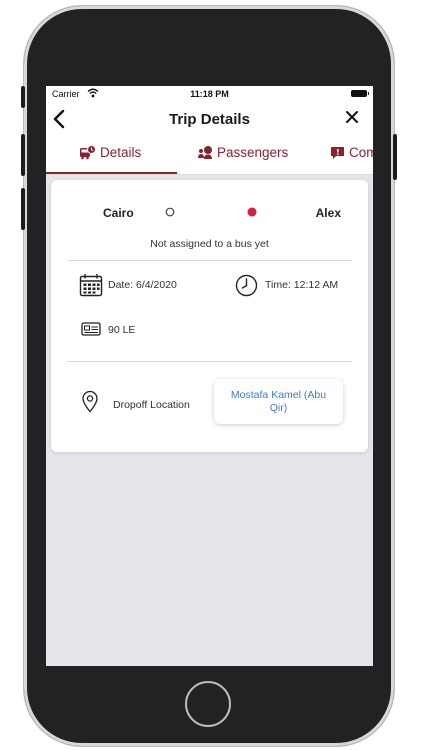  I want to click on status-time: 11:18 PM, so click(209, 94).